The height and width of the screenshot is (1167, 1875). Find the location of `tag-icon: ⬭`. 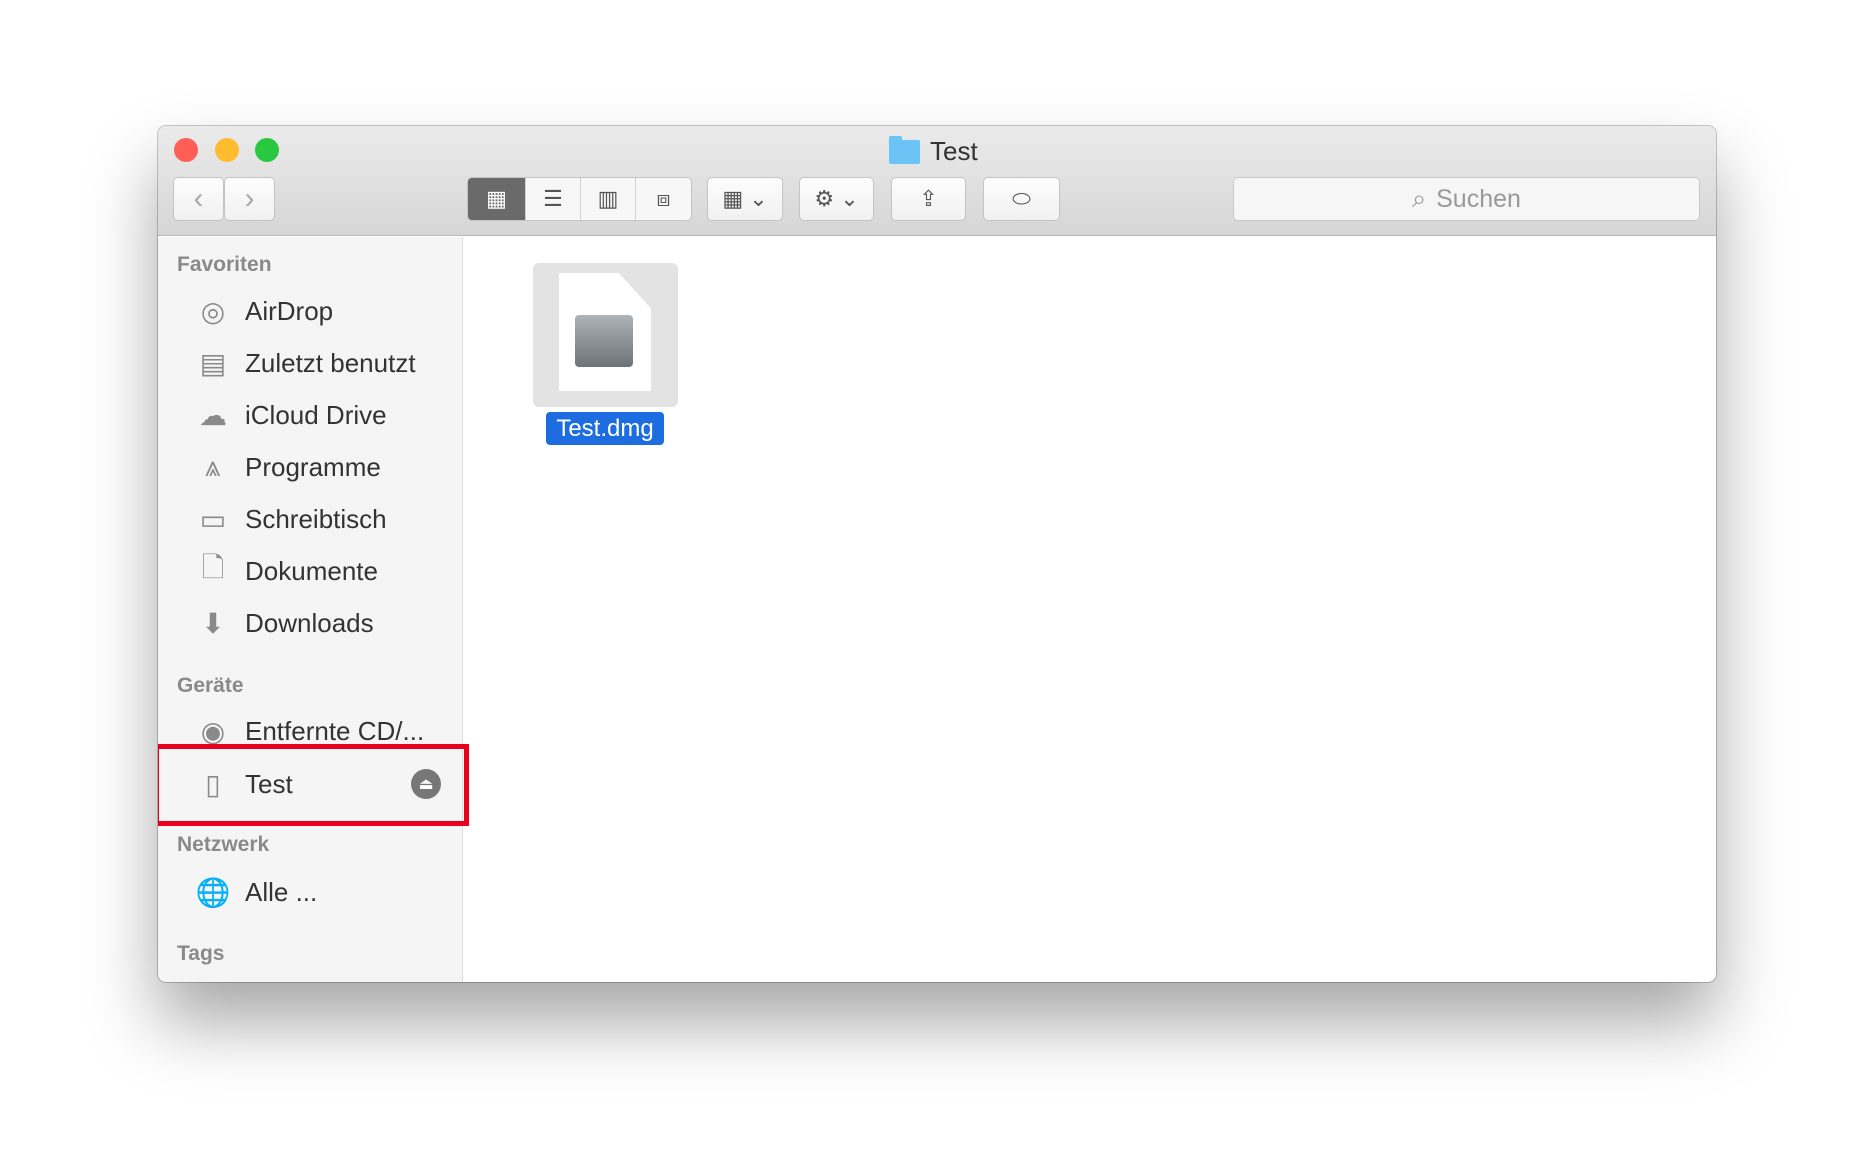

tag-icon: ⬭ is located at coordinates (1021, 198).